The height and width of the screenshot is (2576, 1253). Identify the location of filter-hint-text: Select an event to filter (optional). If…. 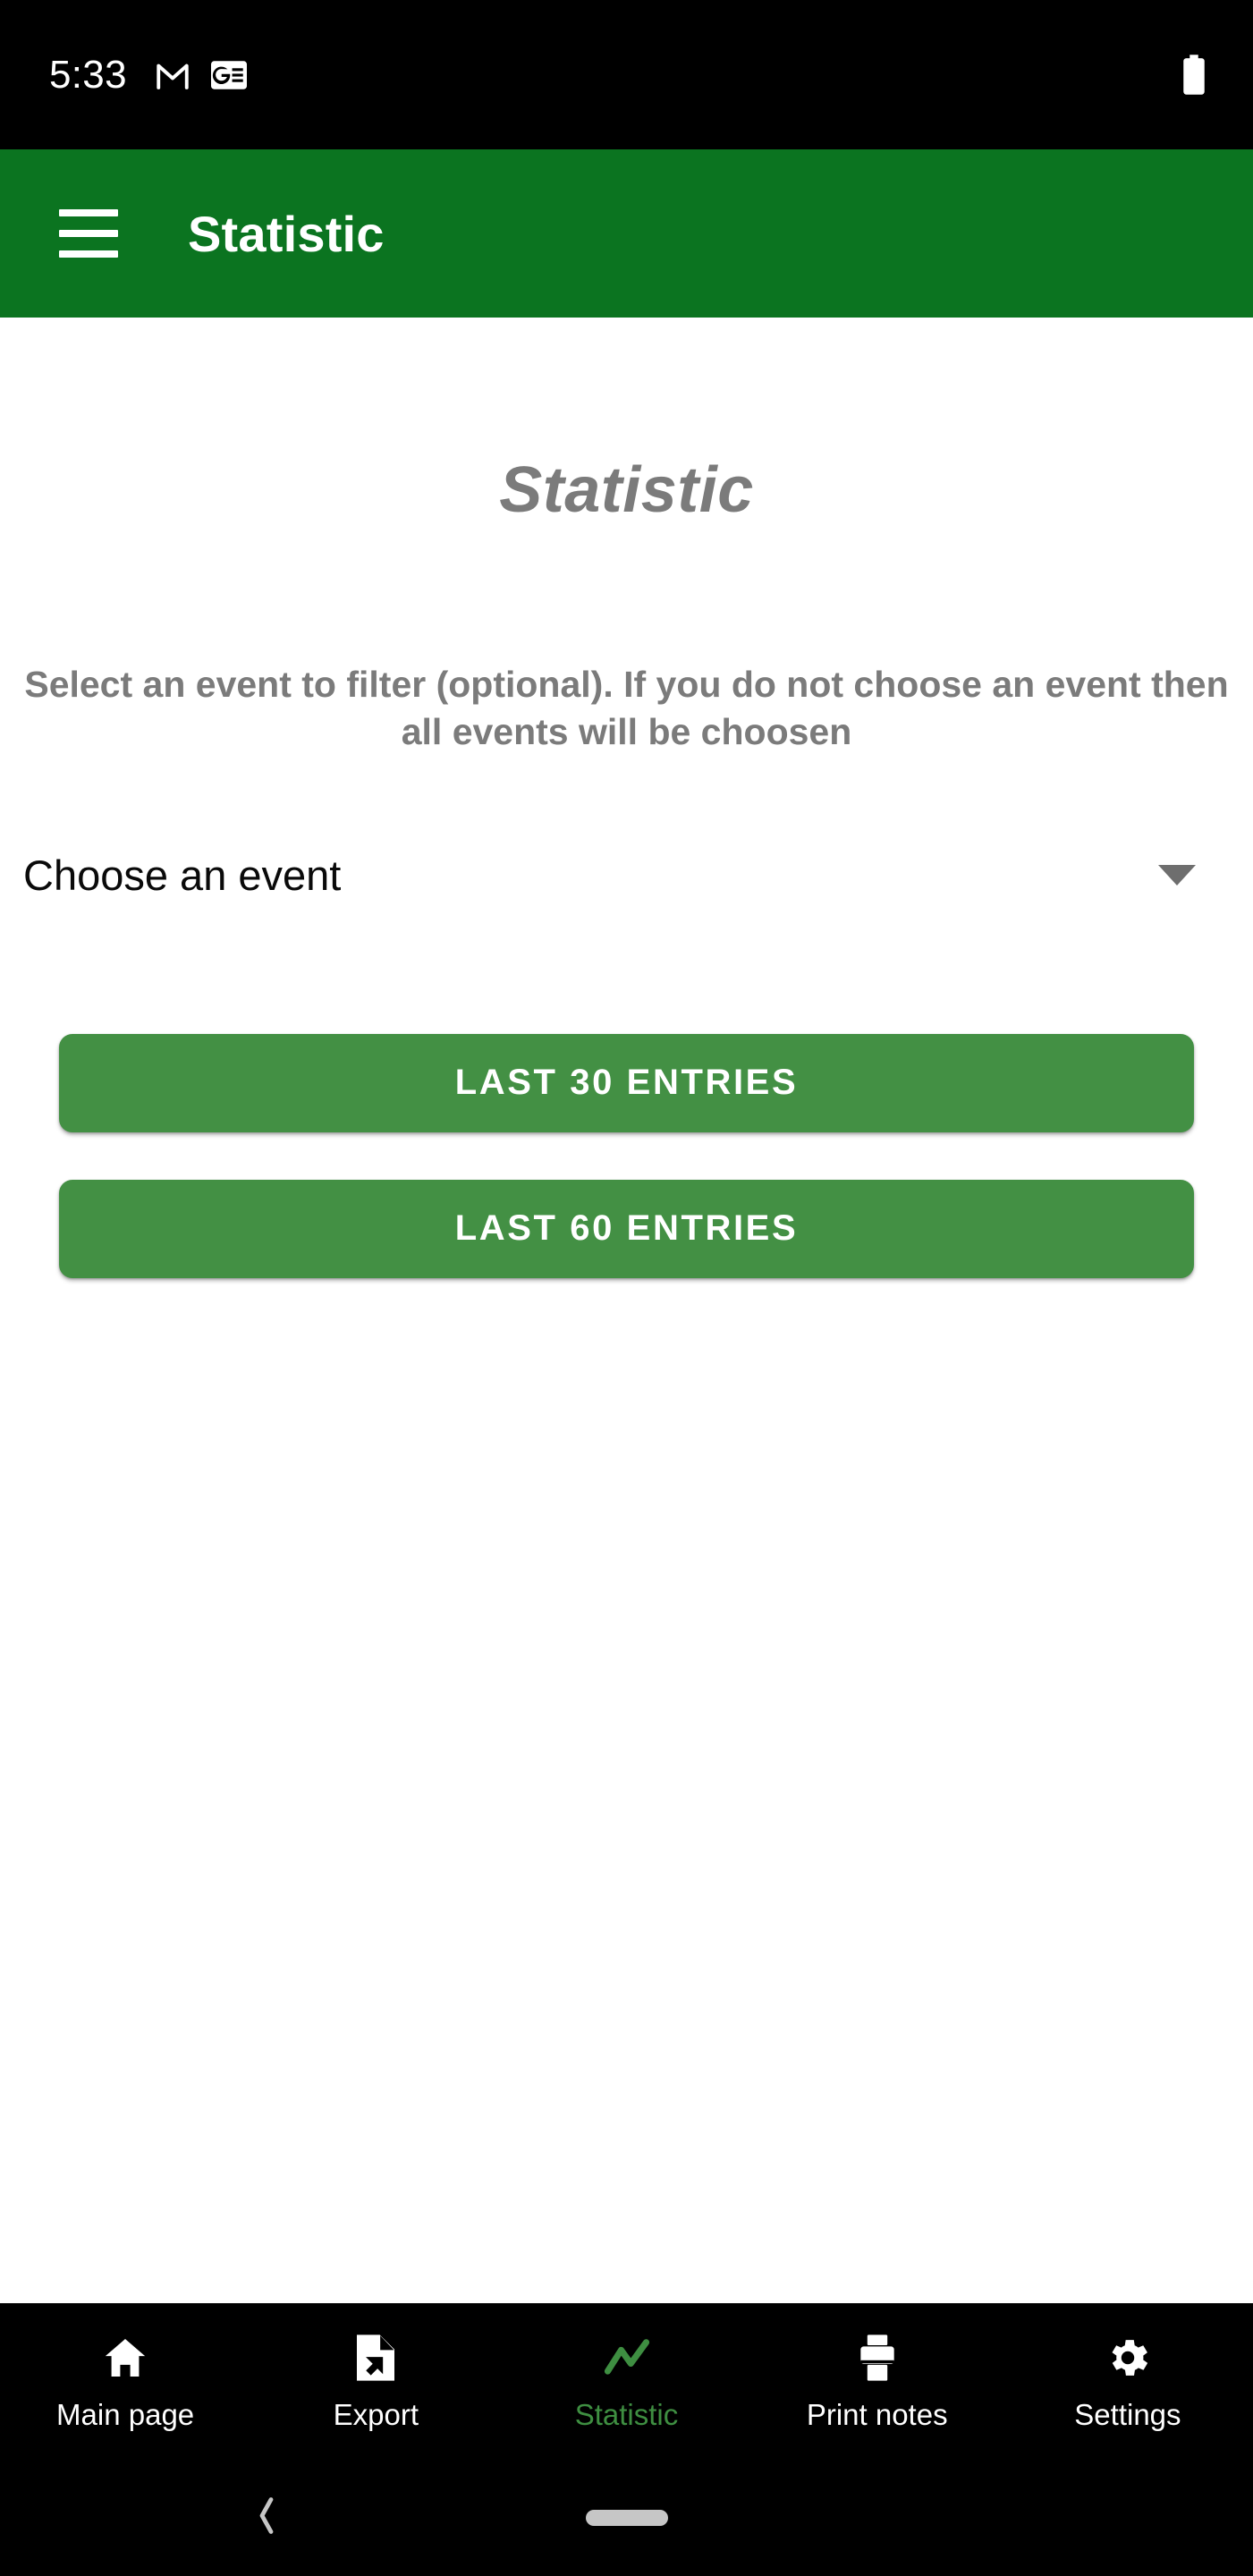
(626, 708).